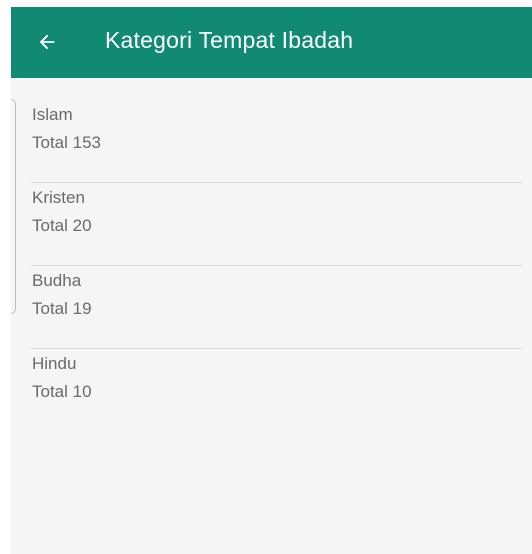 The image size is (532, 554). Describe the element at coordinates (58, 197) in the screenshot. I see `item-name: Kristen` at that location.